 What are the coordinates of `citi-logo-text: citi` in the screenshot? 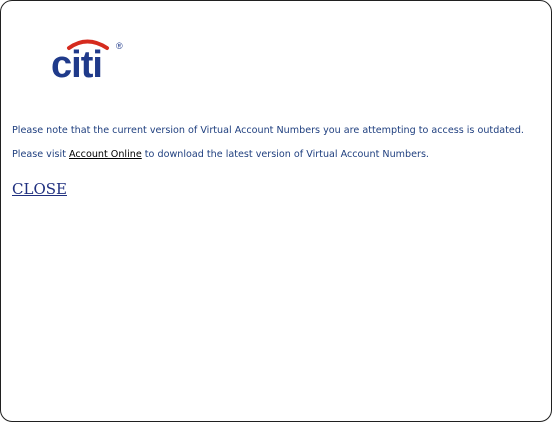 It's located at (76, 63).